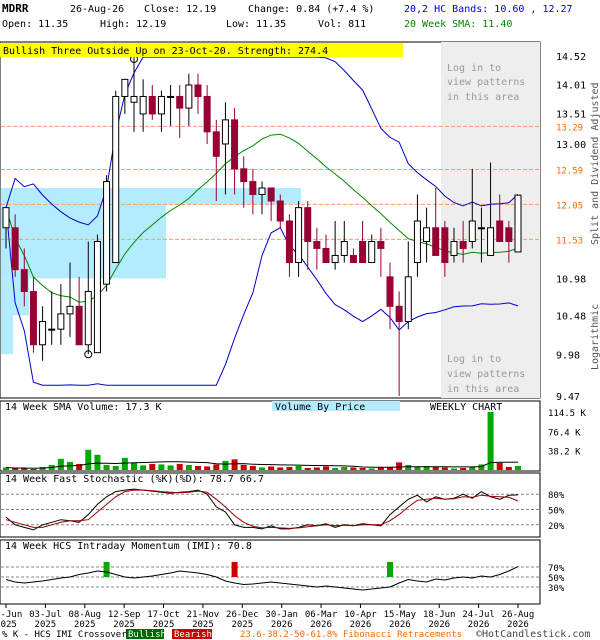 Image resolution: width=600 pixels, height=640 pixels. I want to click on bullish-crossover-bar, so click(106, 569).